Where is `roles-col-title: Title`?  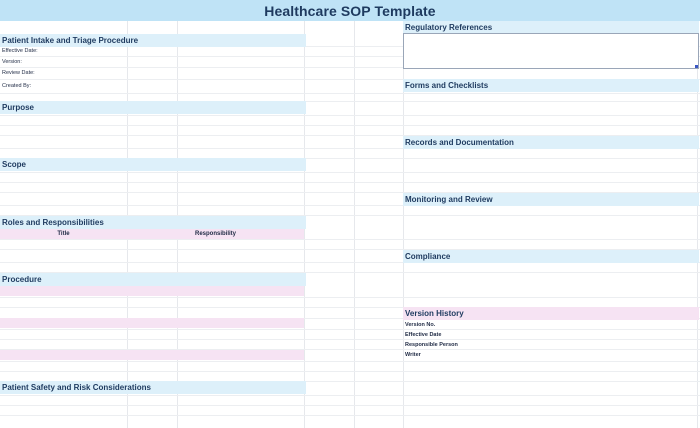
roles-col-title: Title is located at coordinates (63, 234).